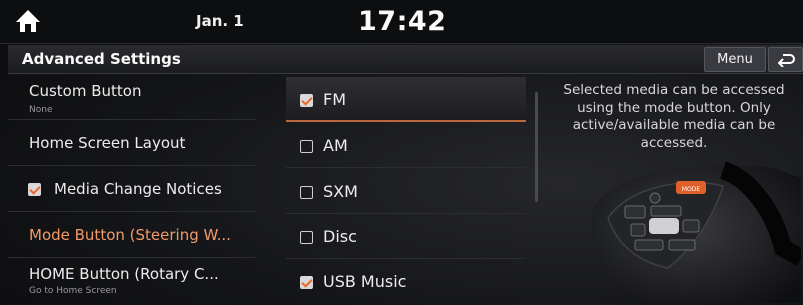 This screenshot has width=803, height=305. What do you see at coordinates (406, 236) in the screenshot?
I see `media-option-disc: Disc` at bounding box center [406, 236].